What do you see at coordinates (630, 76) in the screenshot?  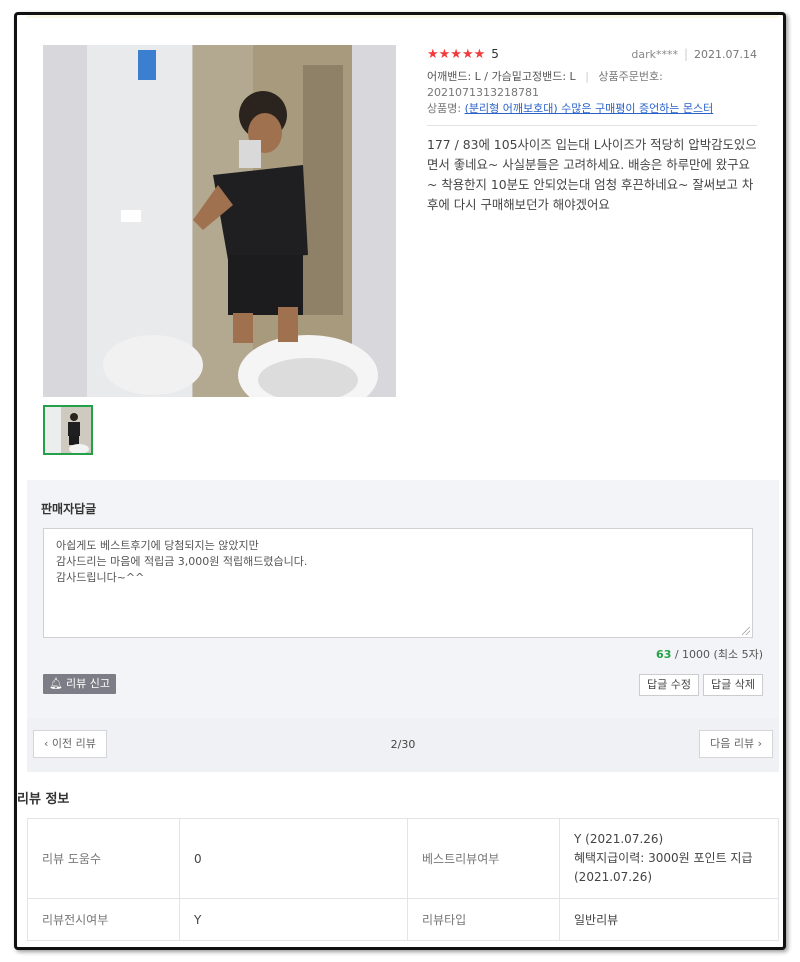 I see `order-number-label: 상품주문번호:` at bounding box center [630, 76].